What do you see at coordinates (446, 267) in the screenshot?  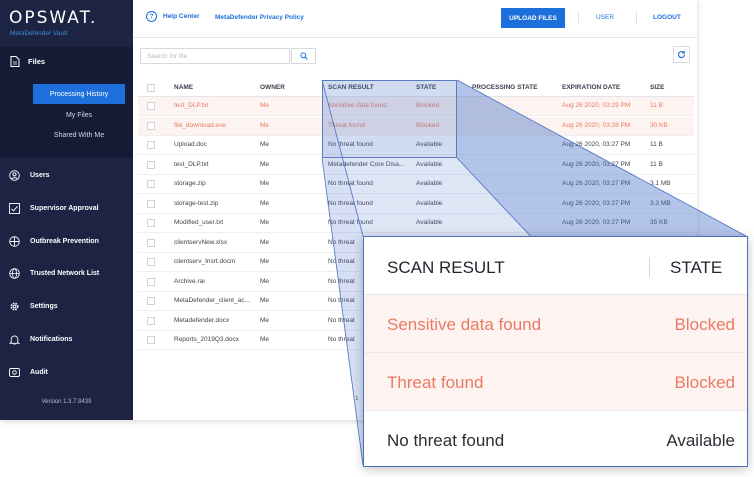 I see `zoom-column-scan-result: SCAN RESULT` at bounding box center [446, 267].